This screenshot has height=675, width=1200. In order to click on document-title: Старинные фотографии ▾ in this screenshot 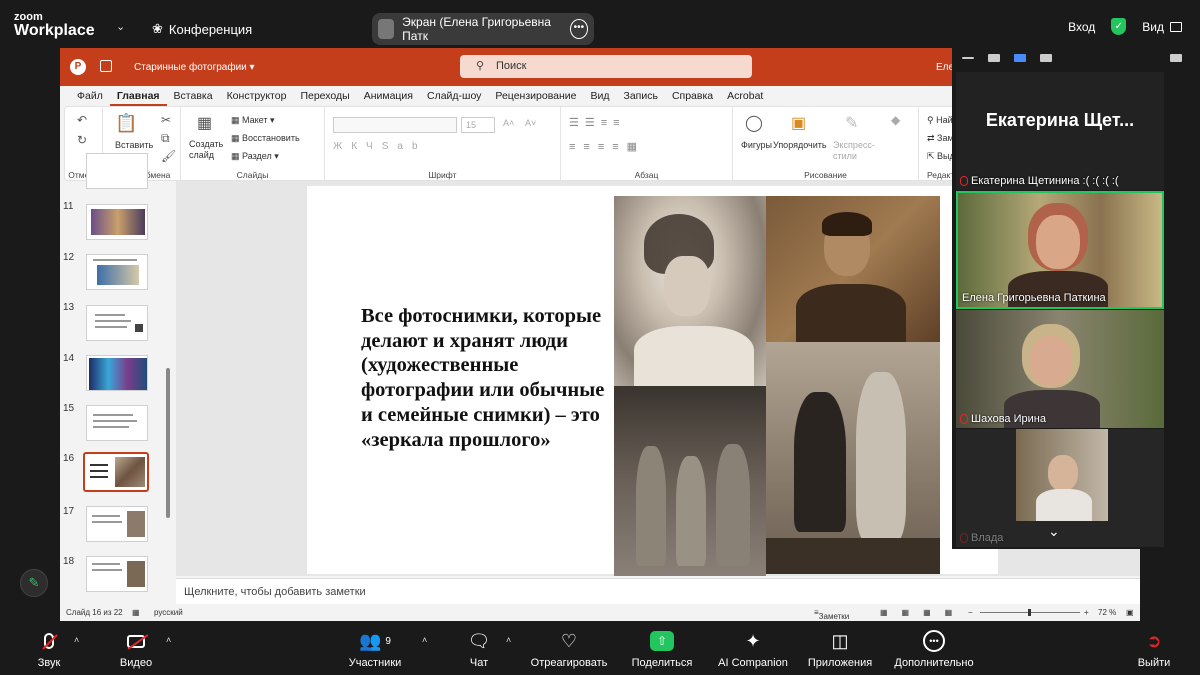, I will do `click(194, 67)`.